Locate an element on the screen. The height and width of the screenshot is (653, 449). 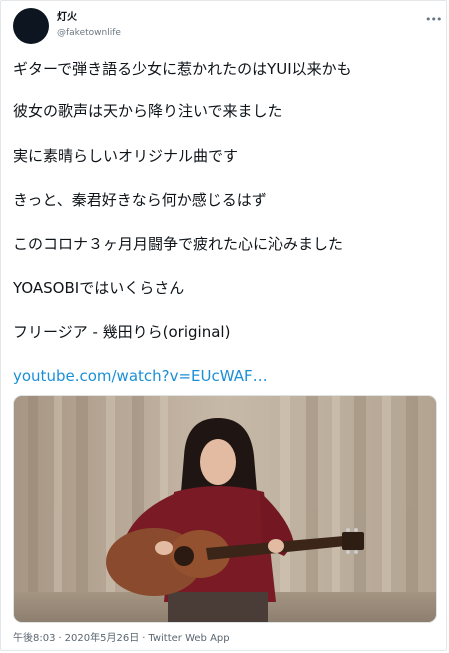
tweet-line-1: ギターで弾き語る少女に惹かれたのはYUI以来かも is located at coordinates (182, 69).